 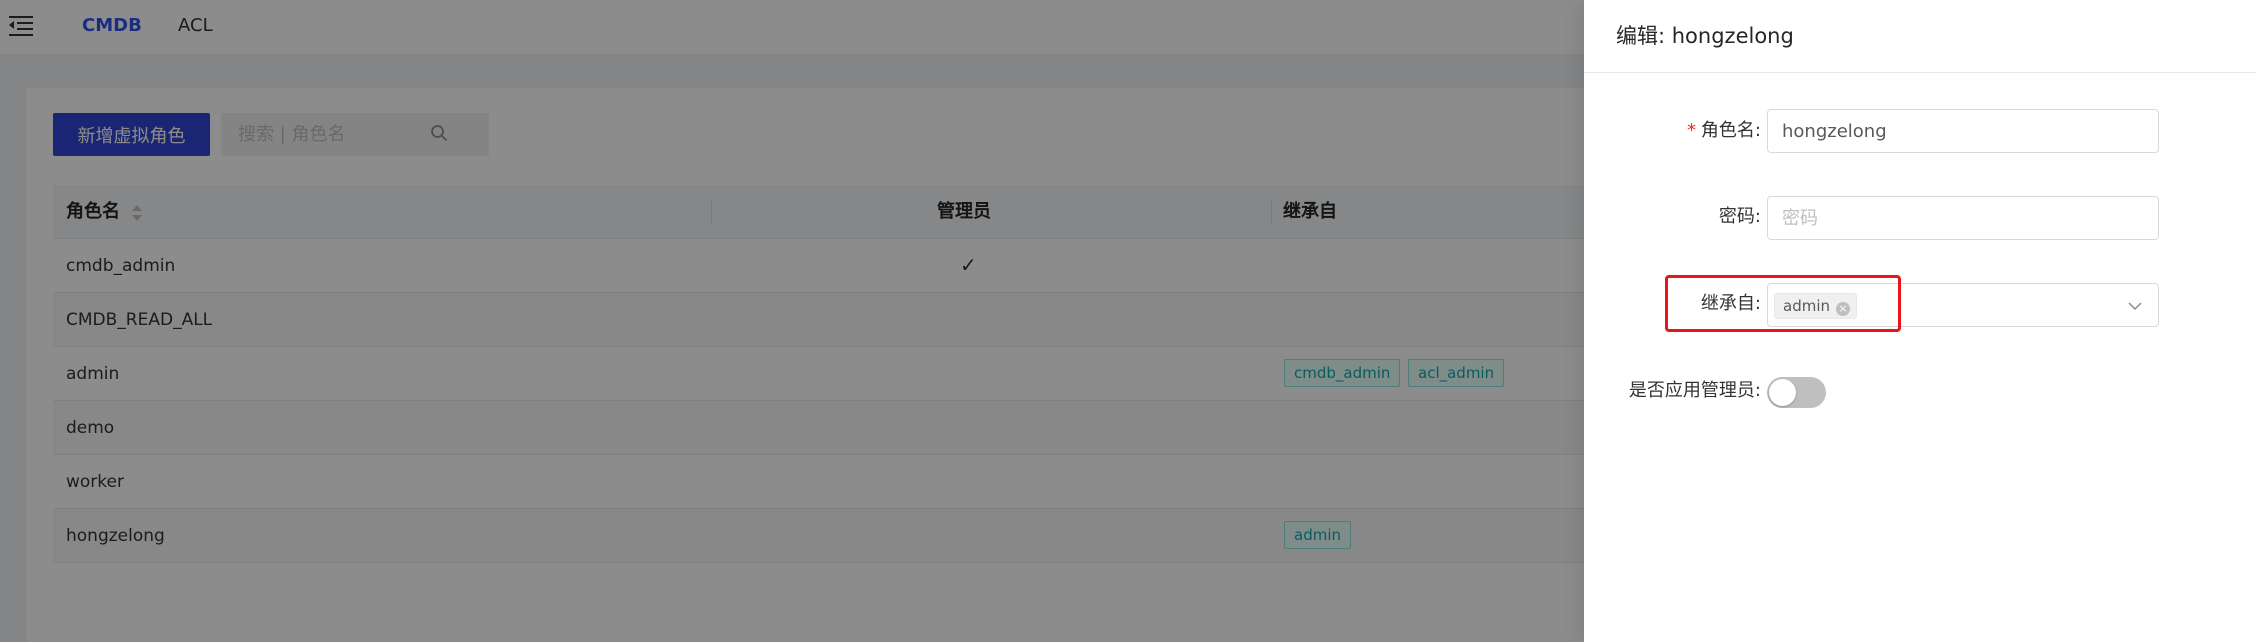 I want to click on highlight-box, so click(x=1783, y=303).